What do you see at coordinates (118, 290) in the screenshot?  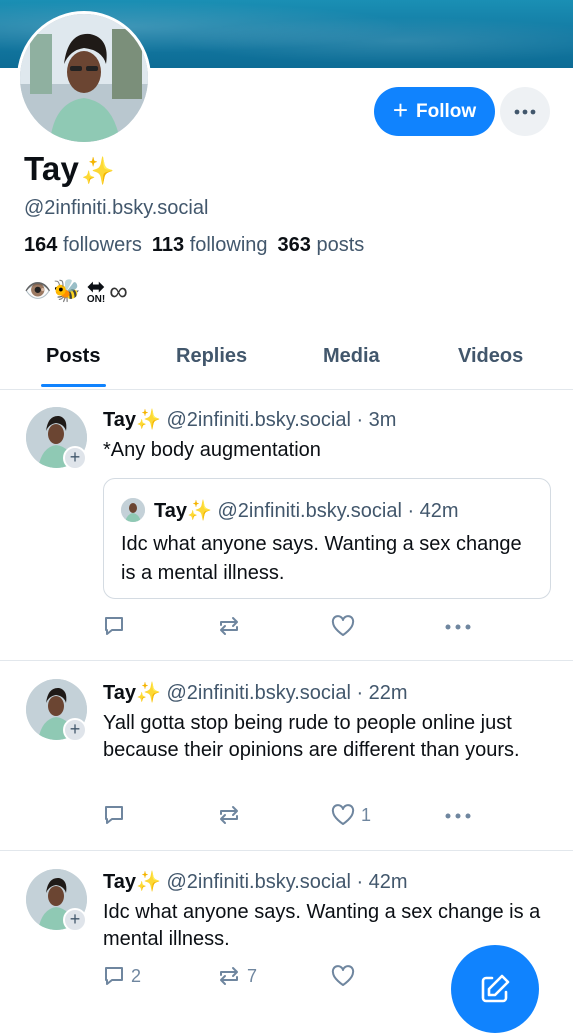 I see `infinity-symbol: ∞` at bounding box center [118, 290].